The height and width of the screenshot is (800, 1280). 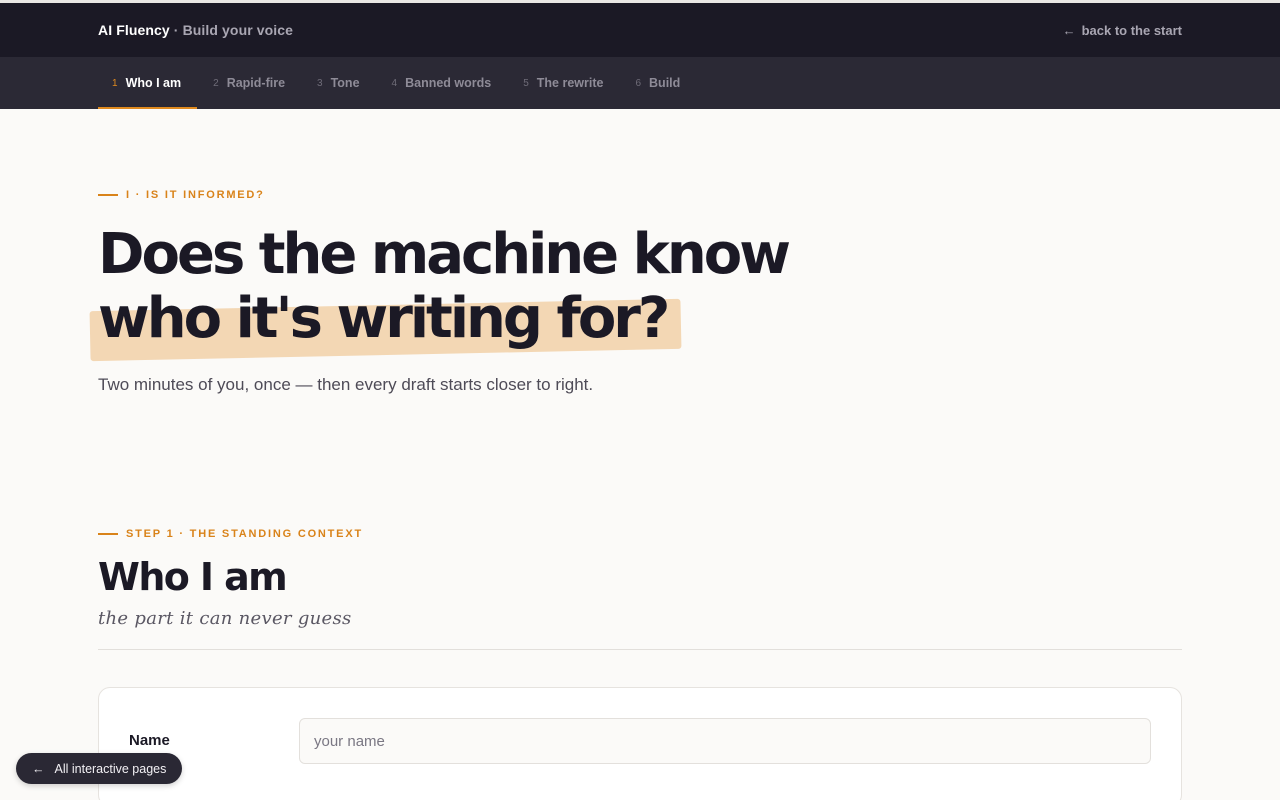 I want to click on step-number: 4, so click(x=394, y=83).